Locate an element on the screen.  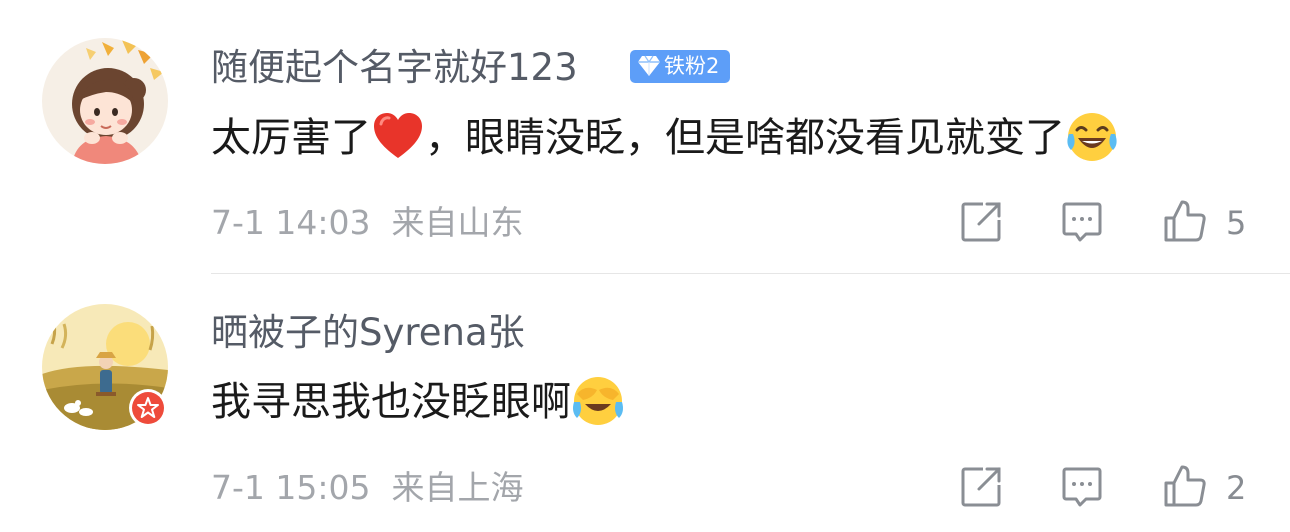
comment-text-part: 我寻思我也没眨眼啊 is located at coordinates (391, 402).